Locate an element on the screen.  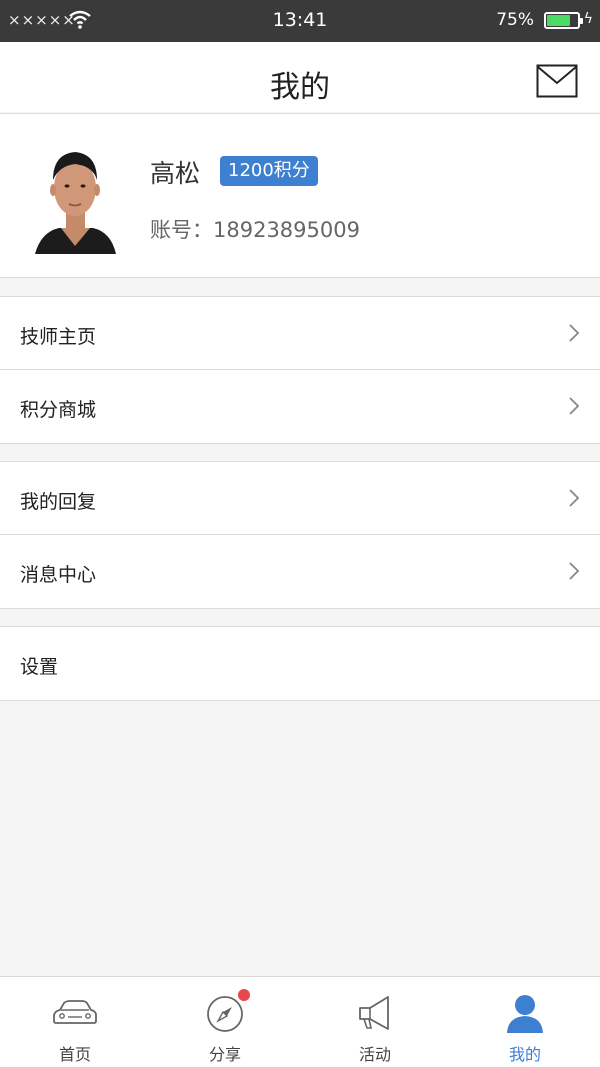
menu-item-technician-home: 技师主页 is located at coordinates (300, 333).